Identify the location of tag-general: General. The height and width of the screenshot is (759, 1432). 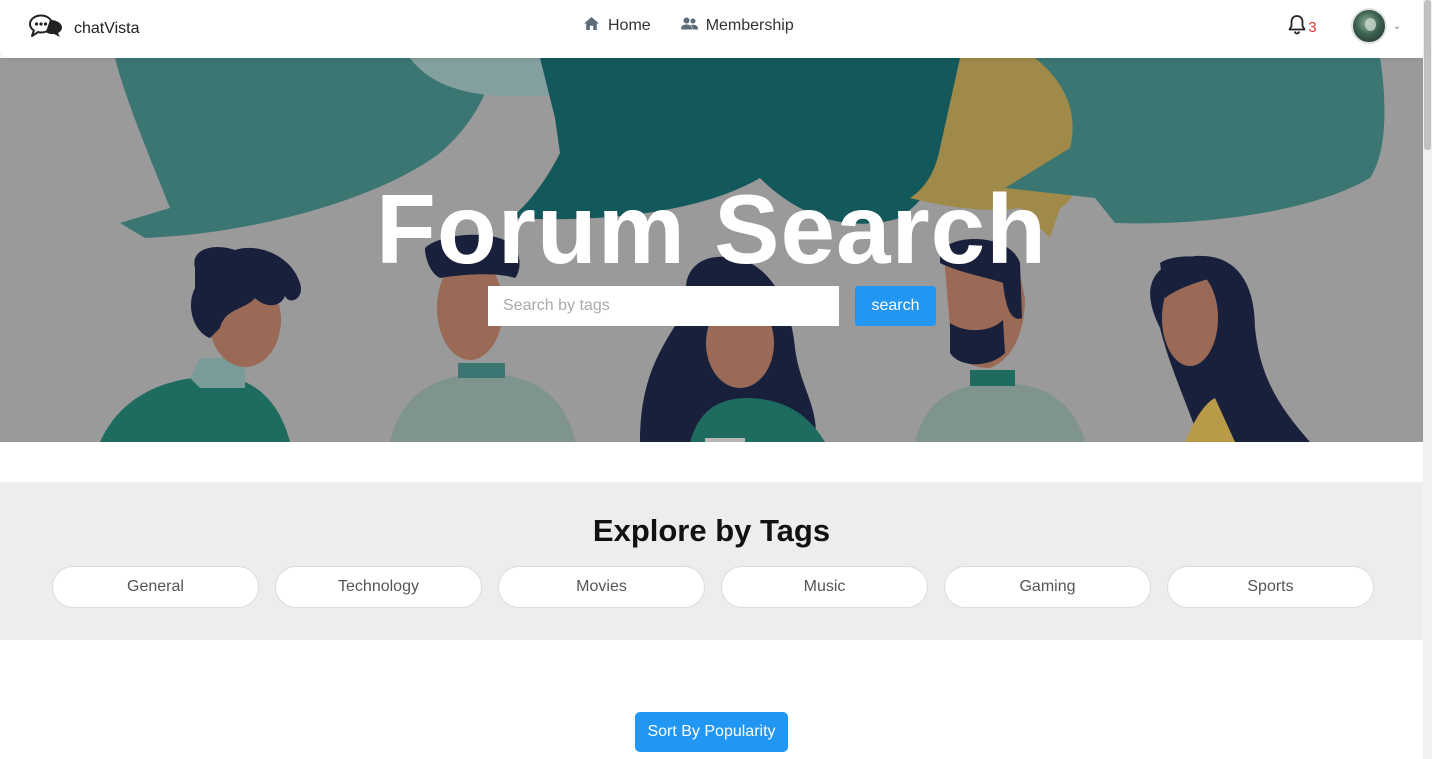
(155, 587).